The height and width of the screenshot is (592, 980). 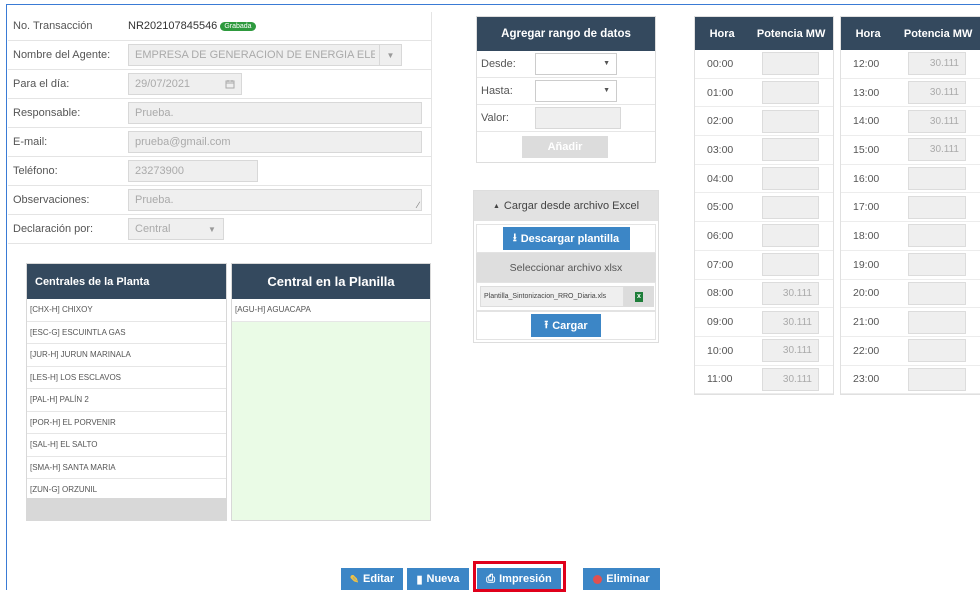 What do you see at coordinates (126, 400) in the screenshot?
I see `list-item: [PAL-H] PALÍN 2` at bounding box center [126, 400].